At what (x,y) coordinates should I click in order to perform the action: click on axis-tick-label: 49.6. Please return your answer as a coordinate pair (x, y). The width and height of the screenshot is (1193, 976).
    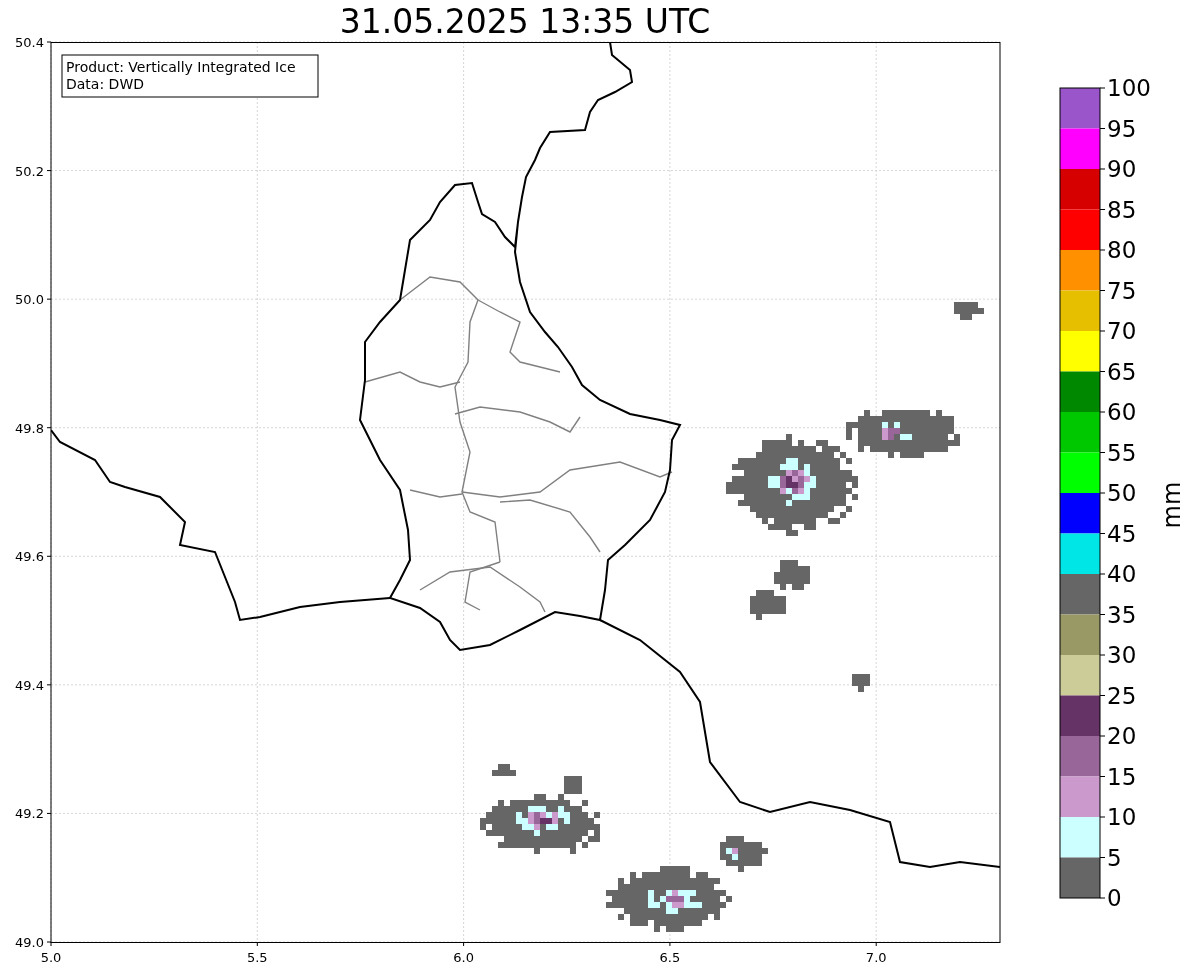
    Looking at the image, I should click on (29, 557).